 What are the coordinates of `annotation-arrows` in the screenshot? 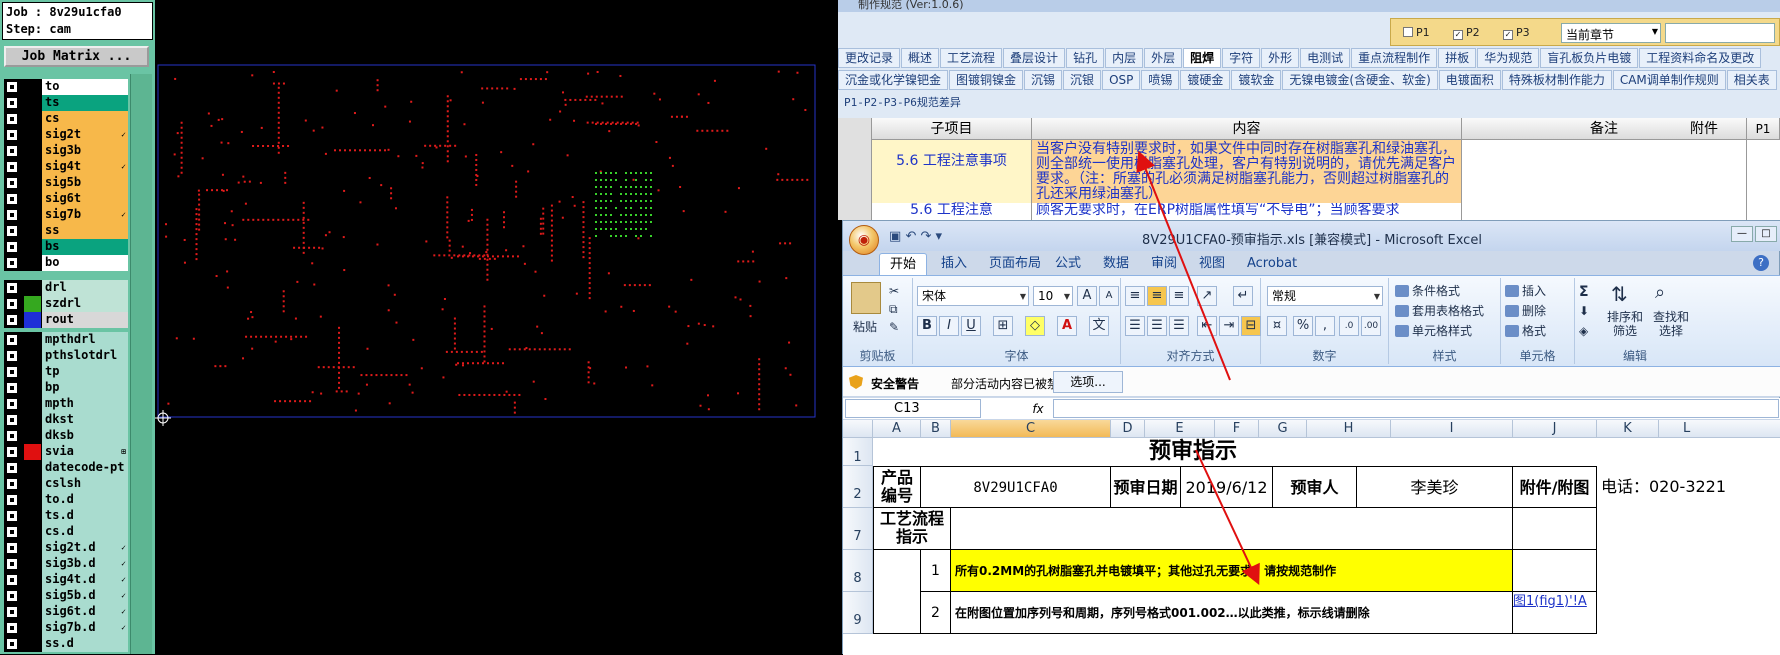 It's located at (1198, 368).